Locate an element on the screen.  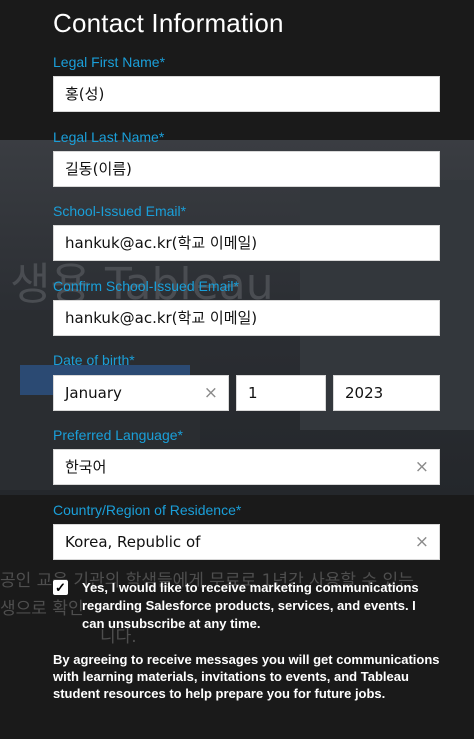
dob-day-select: 1 is located at coordinates (281, 393).